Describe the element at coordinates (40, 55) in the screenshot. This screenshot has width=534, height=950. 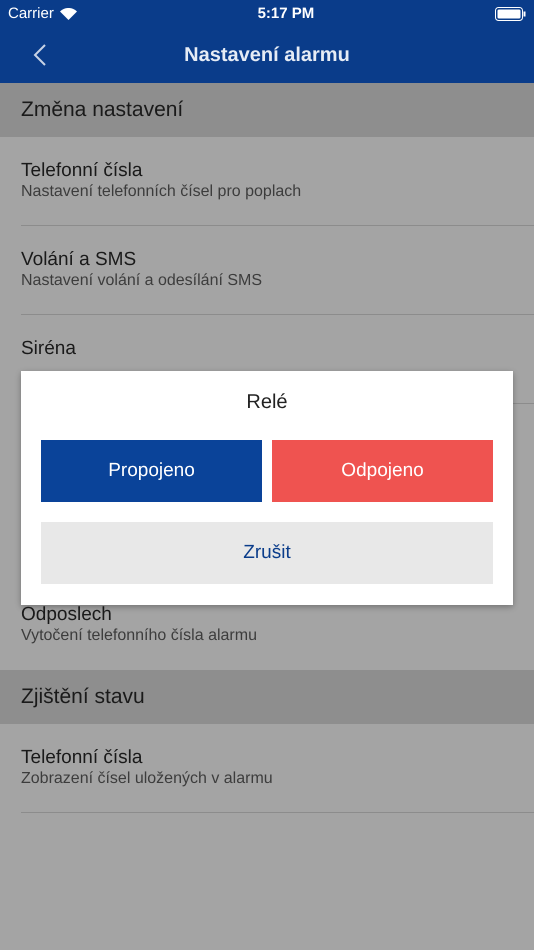
I see `back-icon` at that location.